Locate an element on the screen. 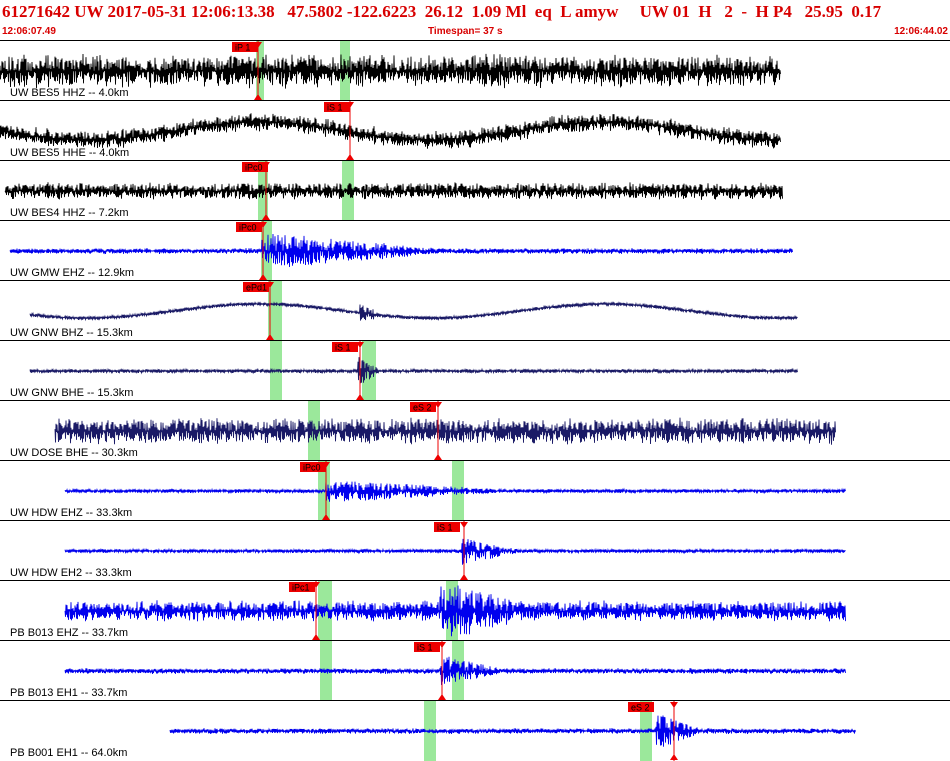  channel-panel: ePd1 UW GNW BHZ -- 15.3km is located at coordinates (475, 310).